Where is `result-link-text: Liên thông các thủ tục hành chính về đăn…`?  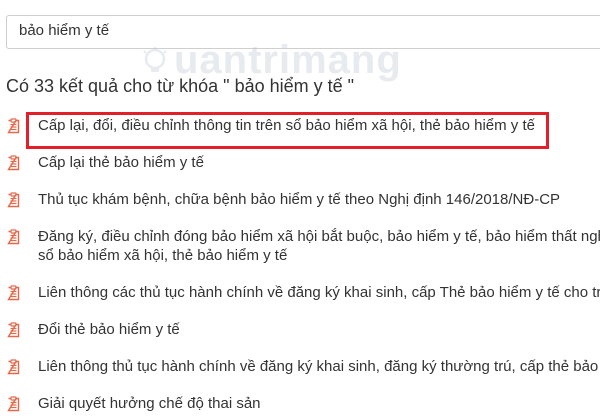 result-link-text: Liên thông các thủ tục hành chính về đăn… is located at coordinates (319, 292).